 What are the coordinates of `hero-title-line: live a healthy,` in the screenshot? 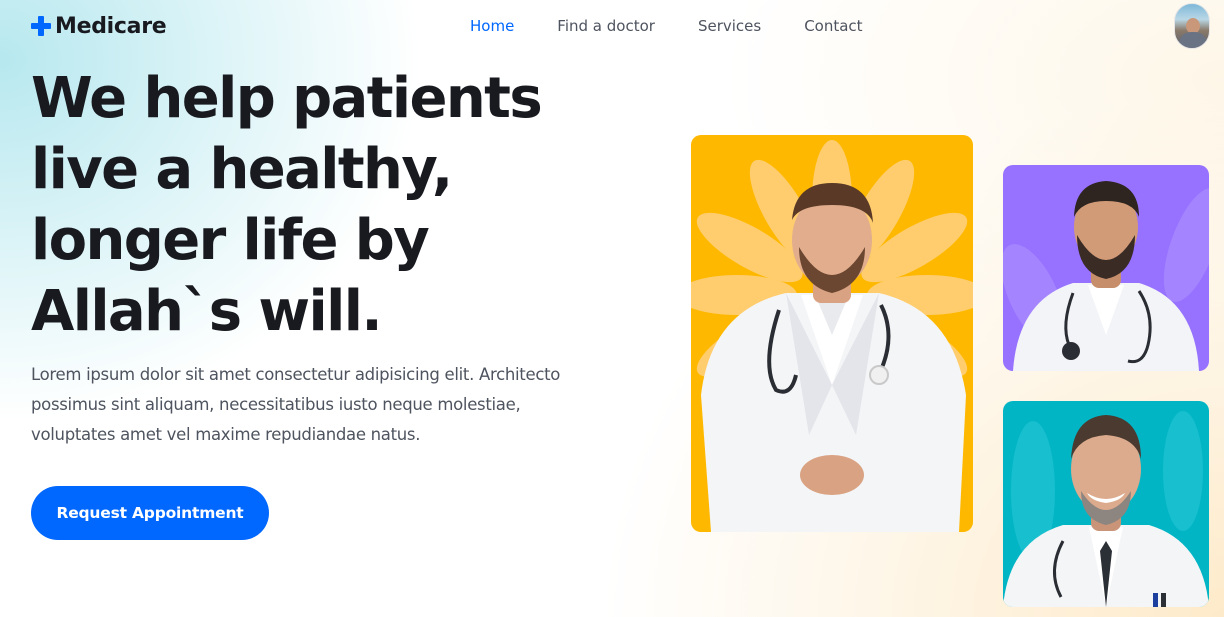 It's located at (242, 169).